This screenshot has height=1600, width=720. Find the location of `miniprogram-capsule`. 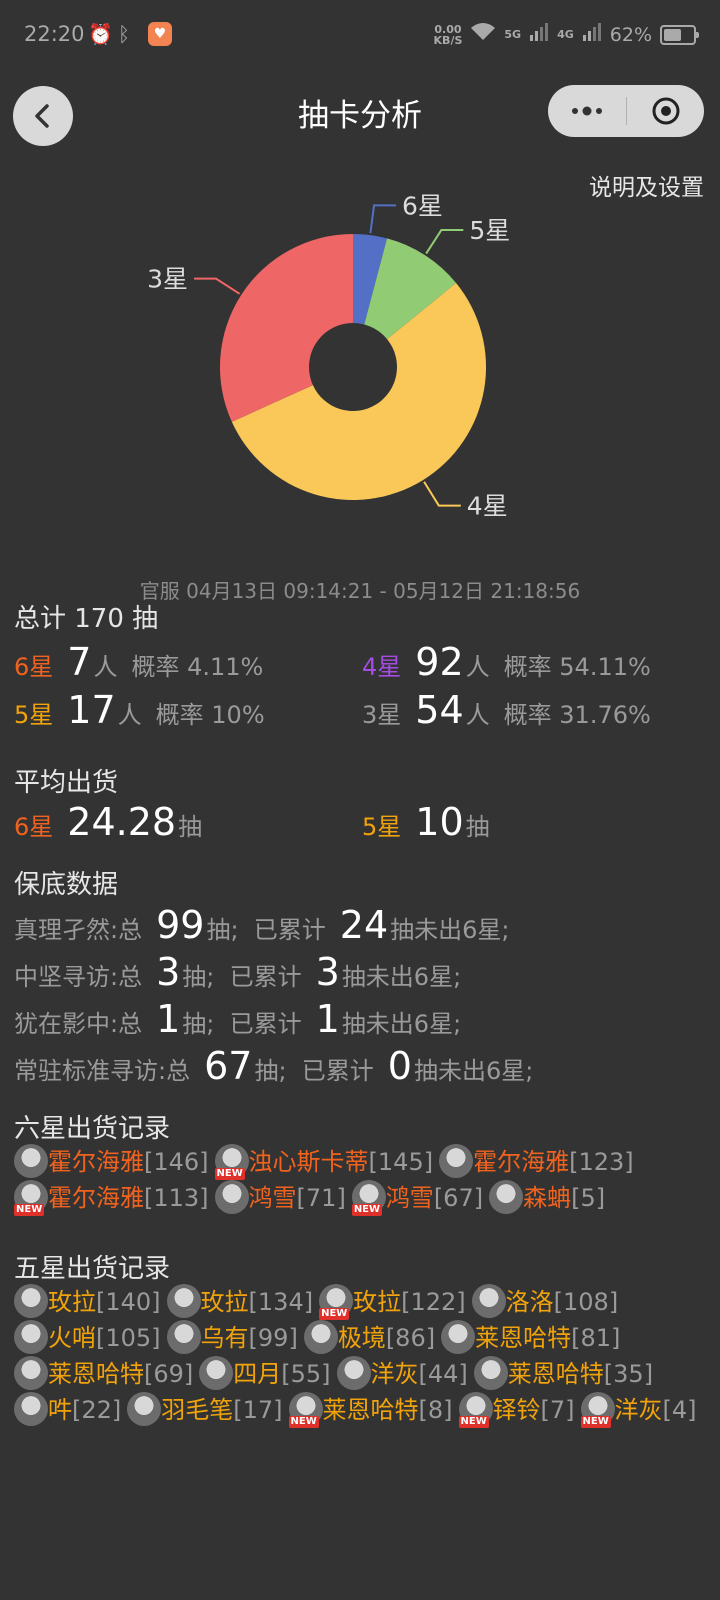

miniprogram-capsule is located at coordinates (626, 111).